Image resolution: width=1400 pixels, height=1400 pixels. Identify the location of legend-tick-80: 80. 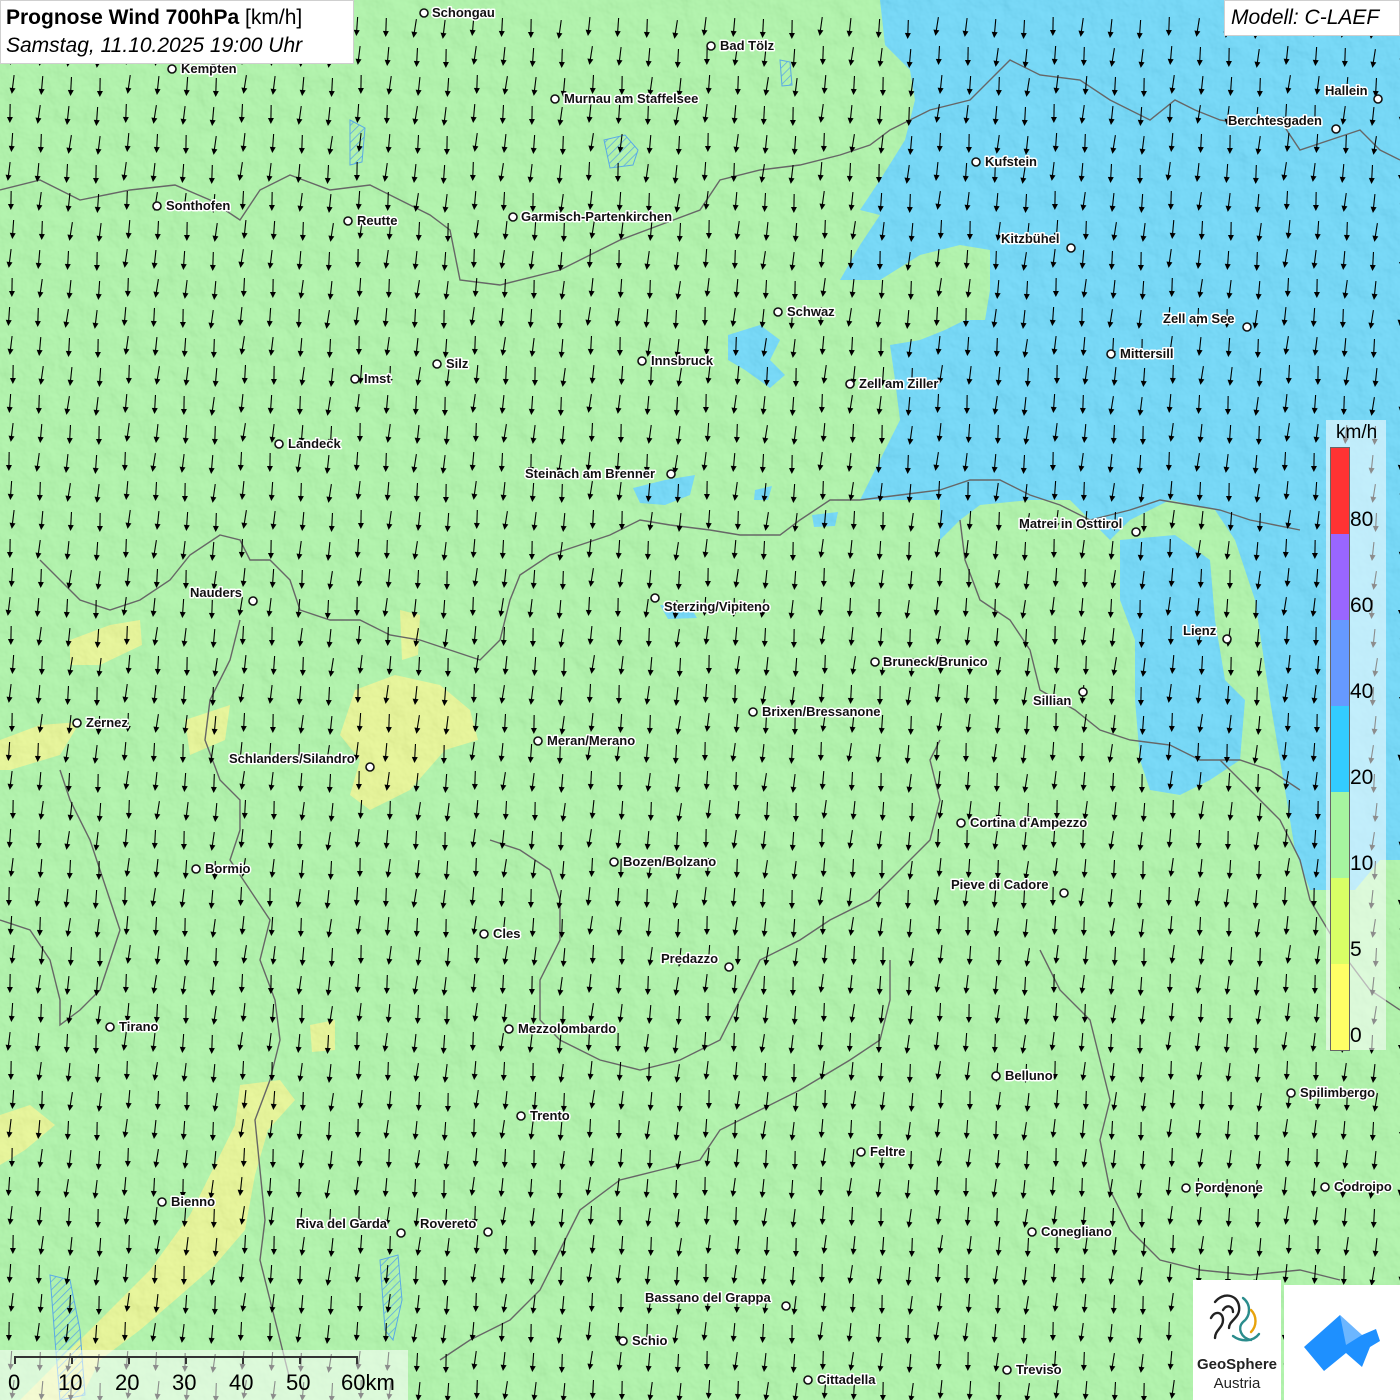
(1362, 519).